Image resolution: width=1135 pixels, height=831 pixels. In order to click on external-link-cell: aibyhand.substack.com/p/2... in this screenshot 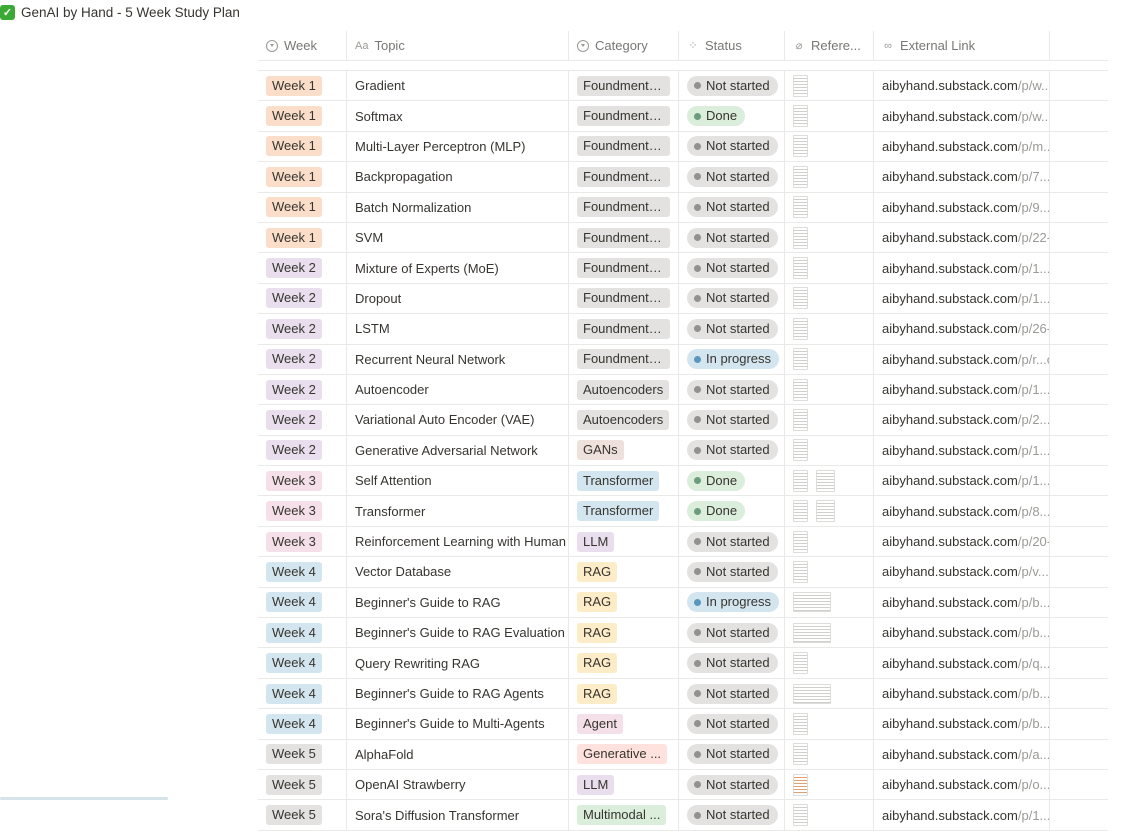, I will do `click(962, 420)`.